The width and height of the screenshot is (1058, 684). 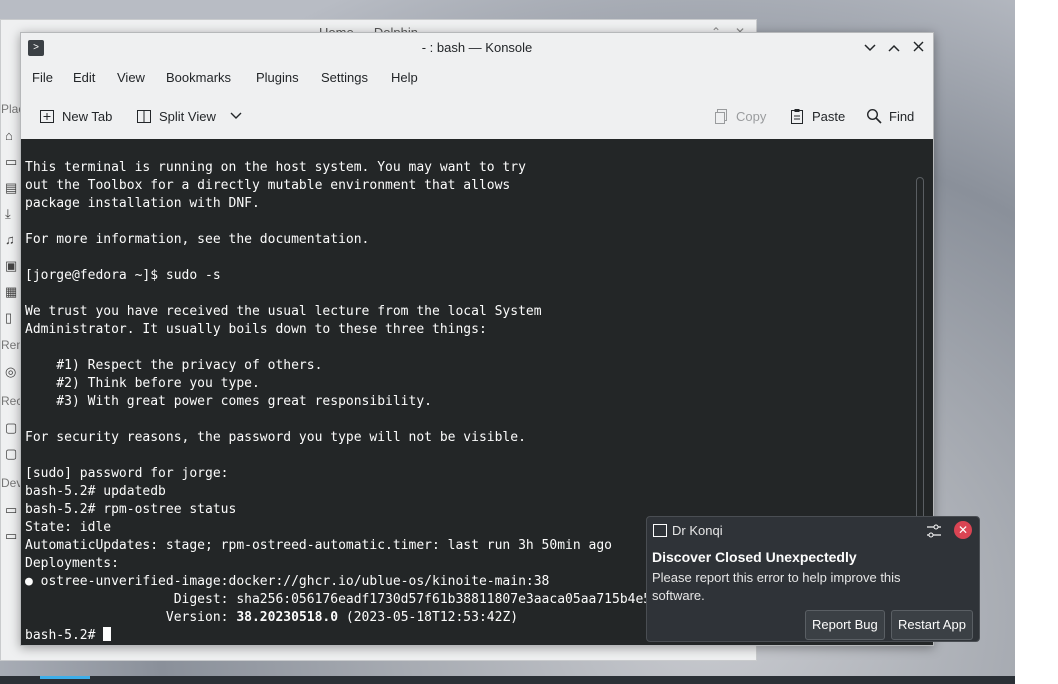 I want to click on terminal-line: [sudo] password for jorge:, so click(x=127, y=473).